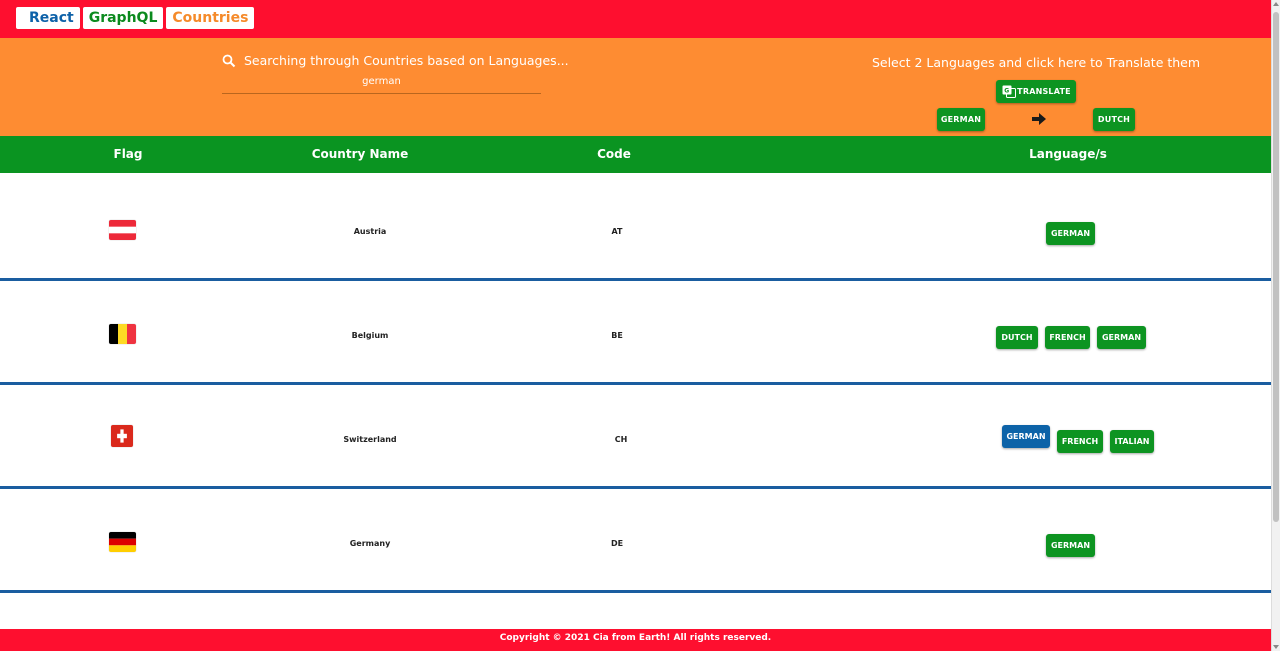  I want to click on header-flag: Flag, so click(128, 154).